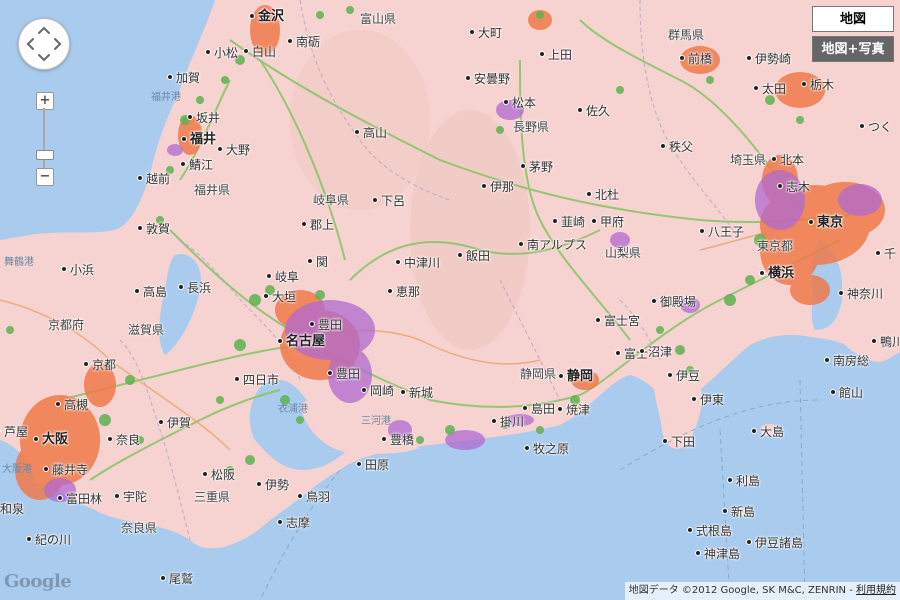  Describe the element at coordinates (772, 432) in the screenshot. I see `place-label: 大島` at that location.